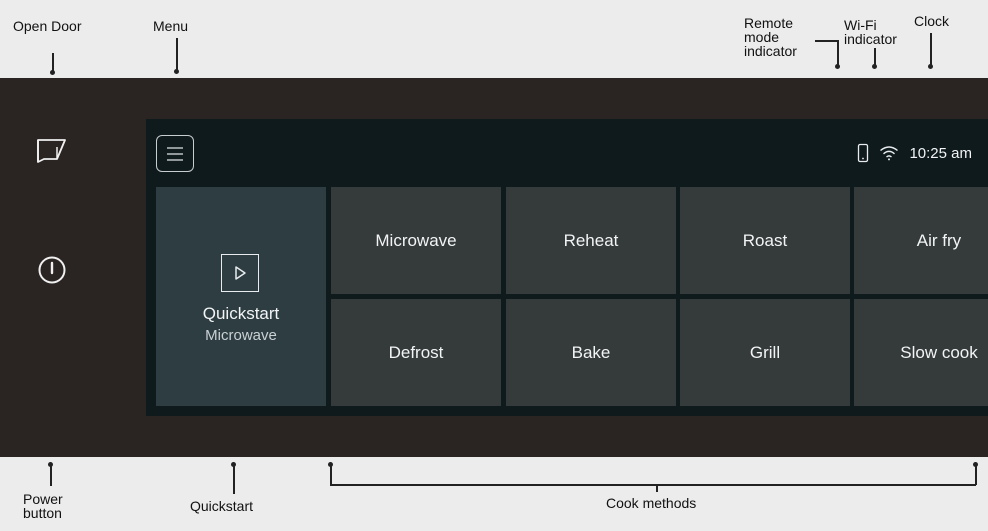 Image resolution: width=988 pixels, height=531 pixels. I want to click on cook-method-slow-cook: Slow cook, so click(921, 352).